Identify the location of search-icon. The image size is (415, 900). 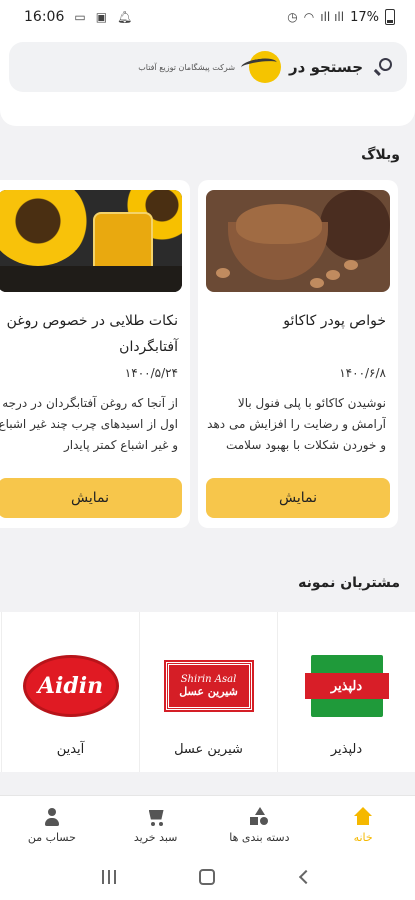
(383, 67).